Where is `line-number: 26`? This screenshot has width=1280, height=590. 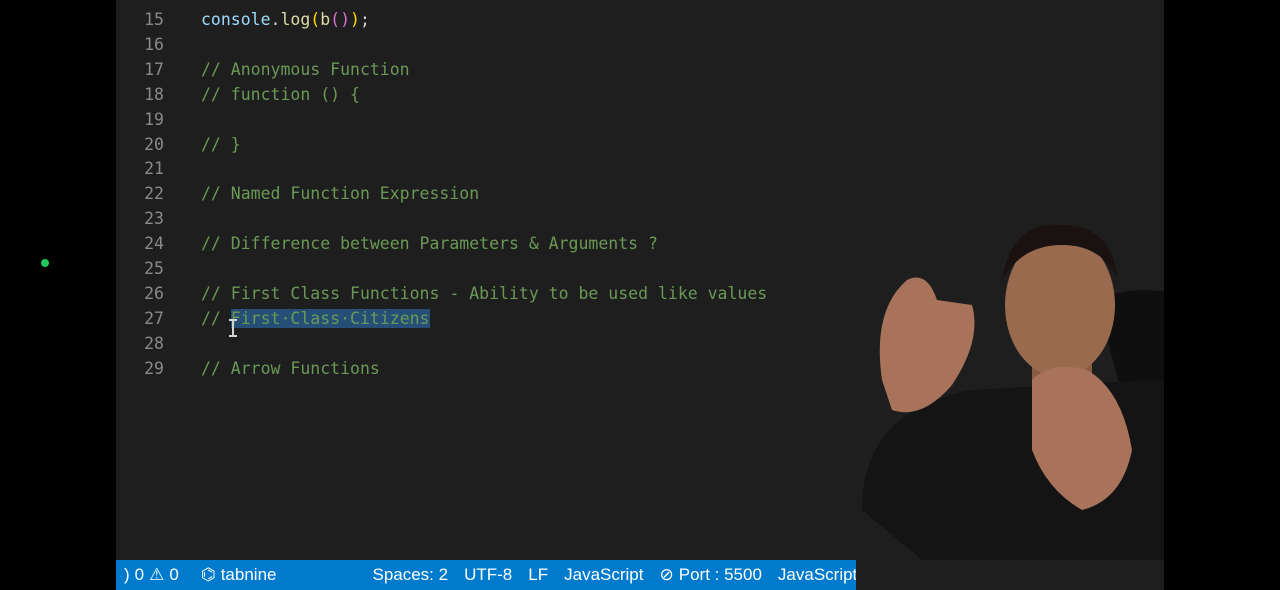 line-number: 26 is located at coordinates (154, 293).